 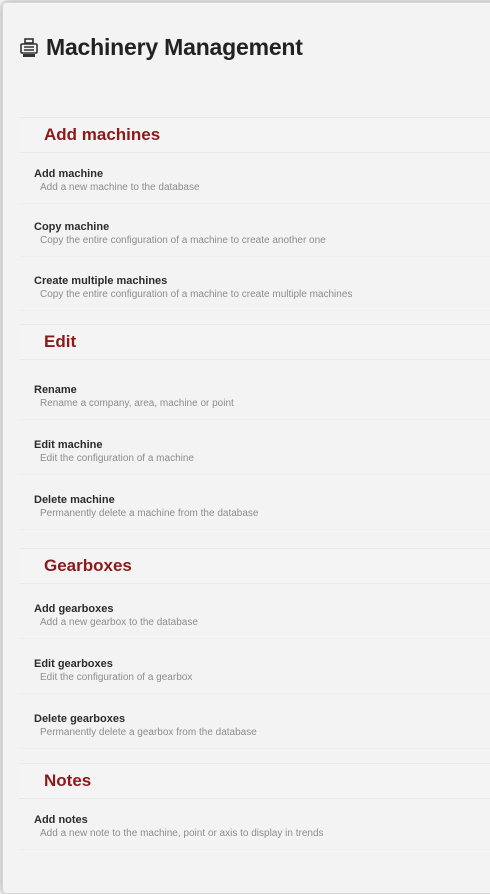 I want to click on title-bar: Machinery Management, so click(x=246, y=47).